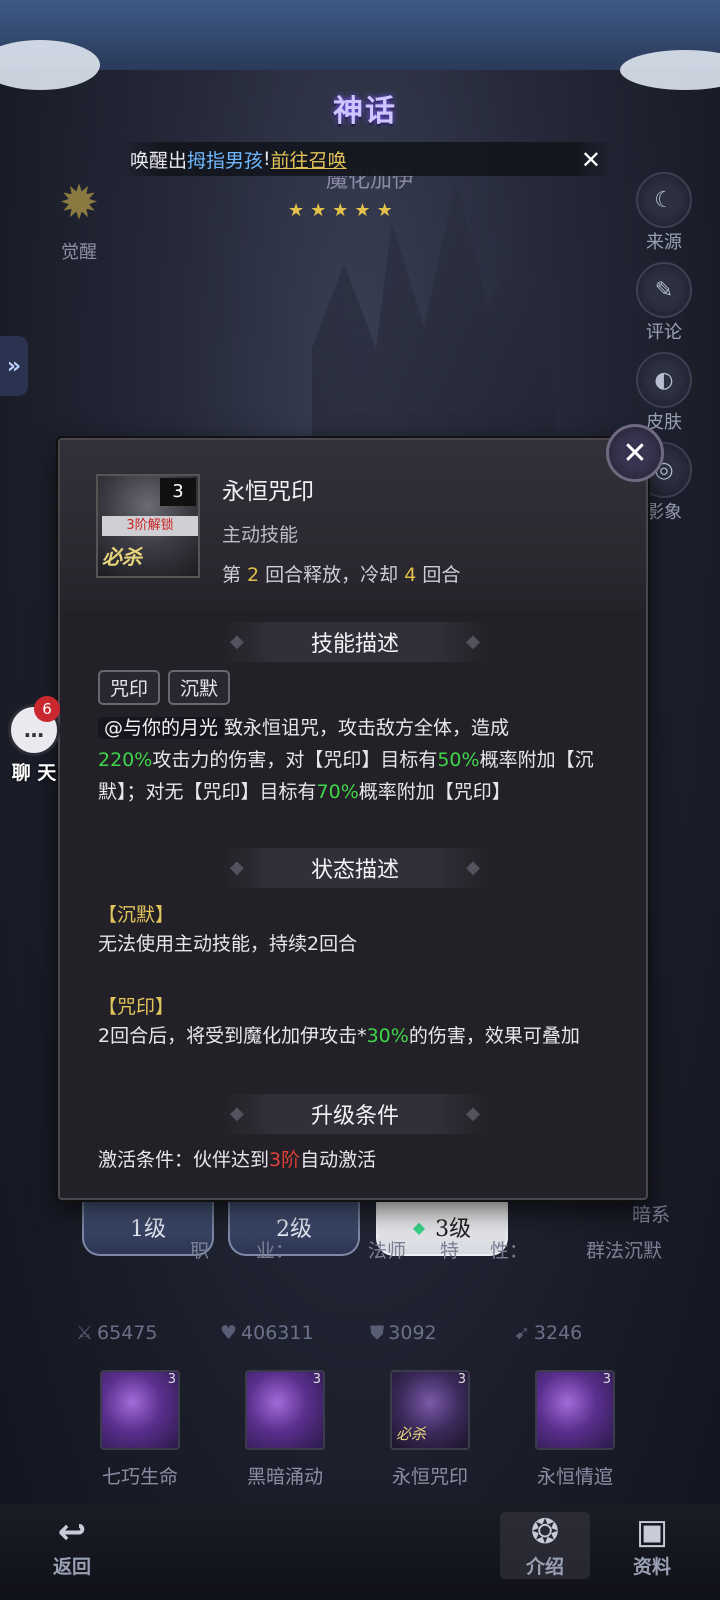  What do you see at coordinates (664, 332) in the screenshot?
I see `comment-label: 评论` at bounding box center [664, 332].